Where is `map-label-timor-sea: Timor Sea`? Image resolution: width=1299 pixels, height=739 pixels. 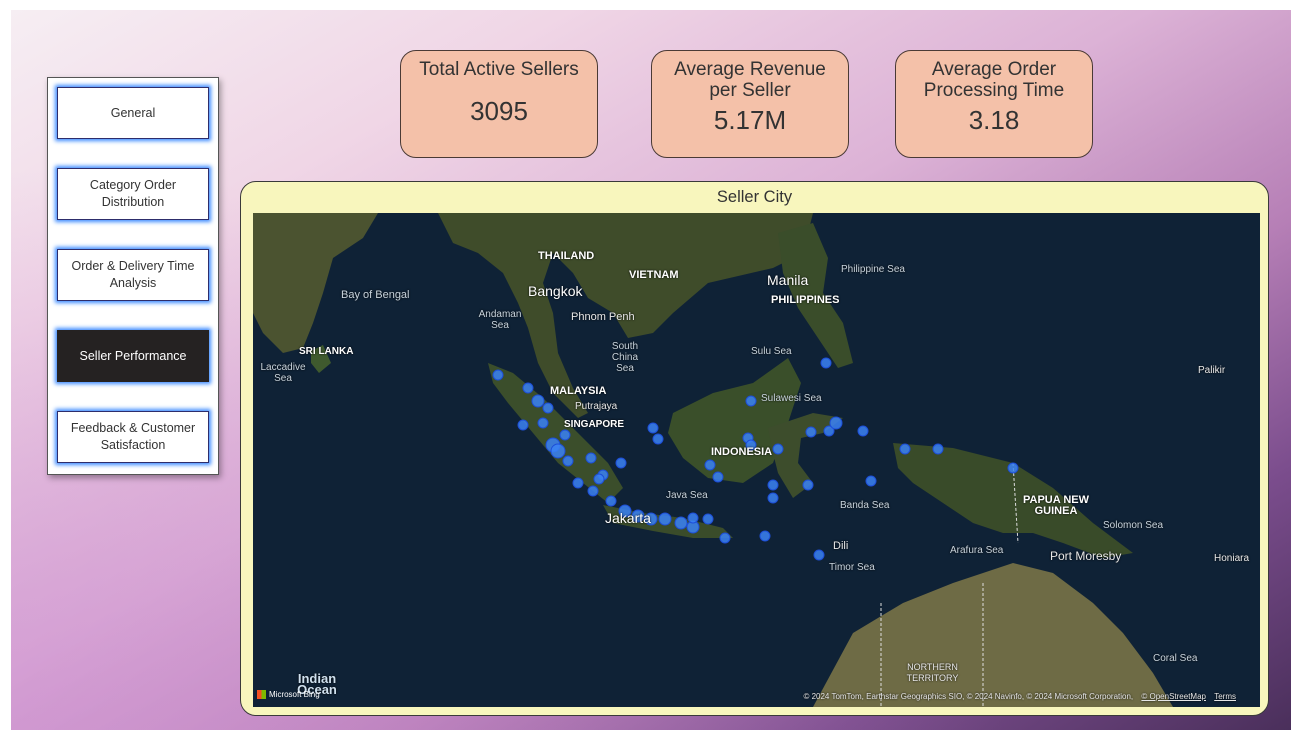
map-label-timor-sea: Timor Sea is located at coordinates (852, 567).